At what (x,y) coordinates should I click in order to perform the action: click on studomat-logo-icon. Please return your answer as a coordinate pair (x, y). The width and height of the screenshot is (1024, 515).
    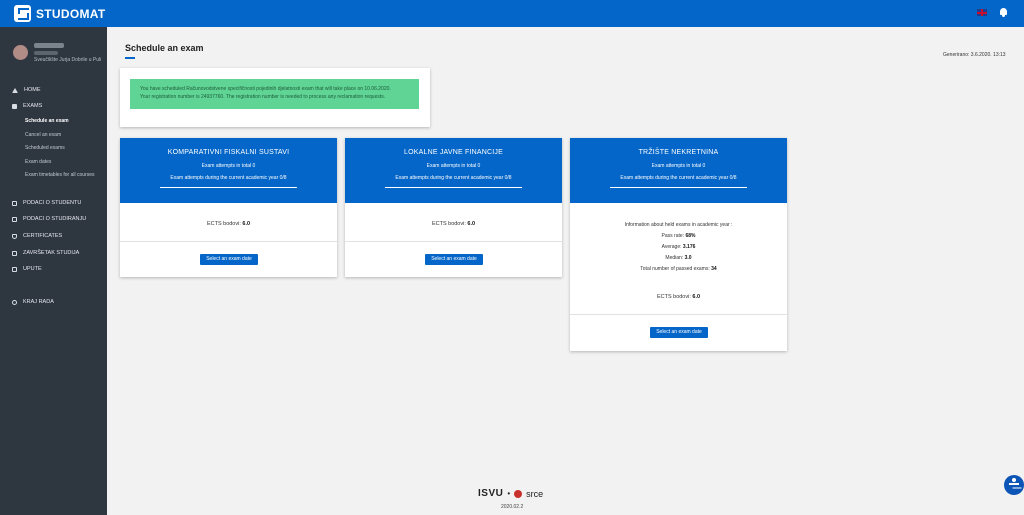
    Looking at the image, I should click on (22, 13).